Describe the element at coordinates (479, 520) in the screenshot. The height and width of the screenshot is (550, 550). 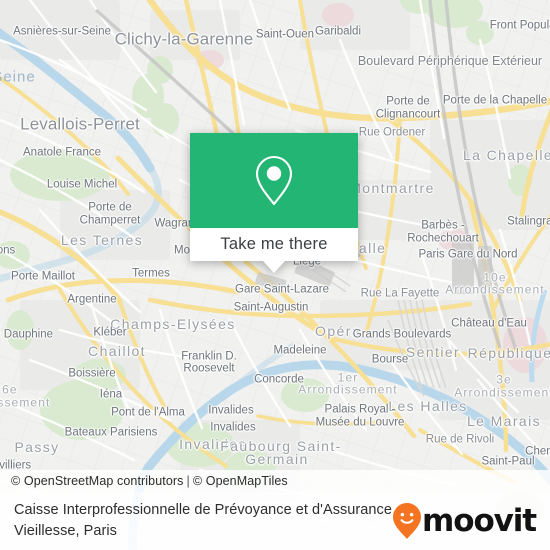
I see `moovit-wordmark: moovit` at that location.